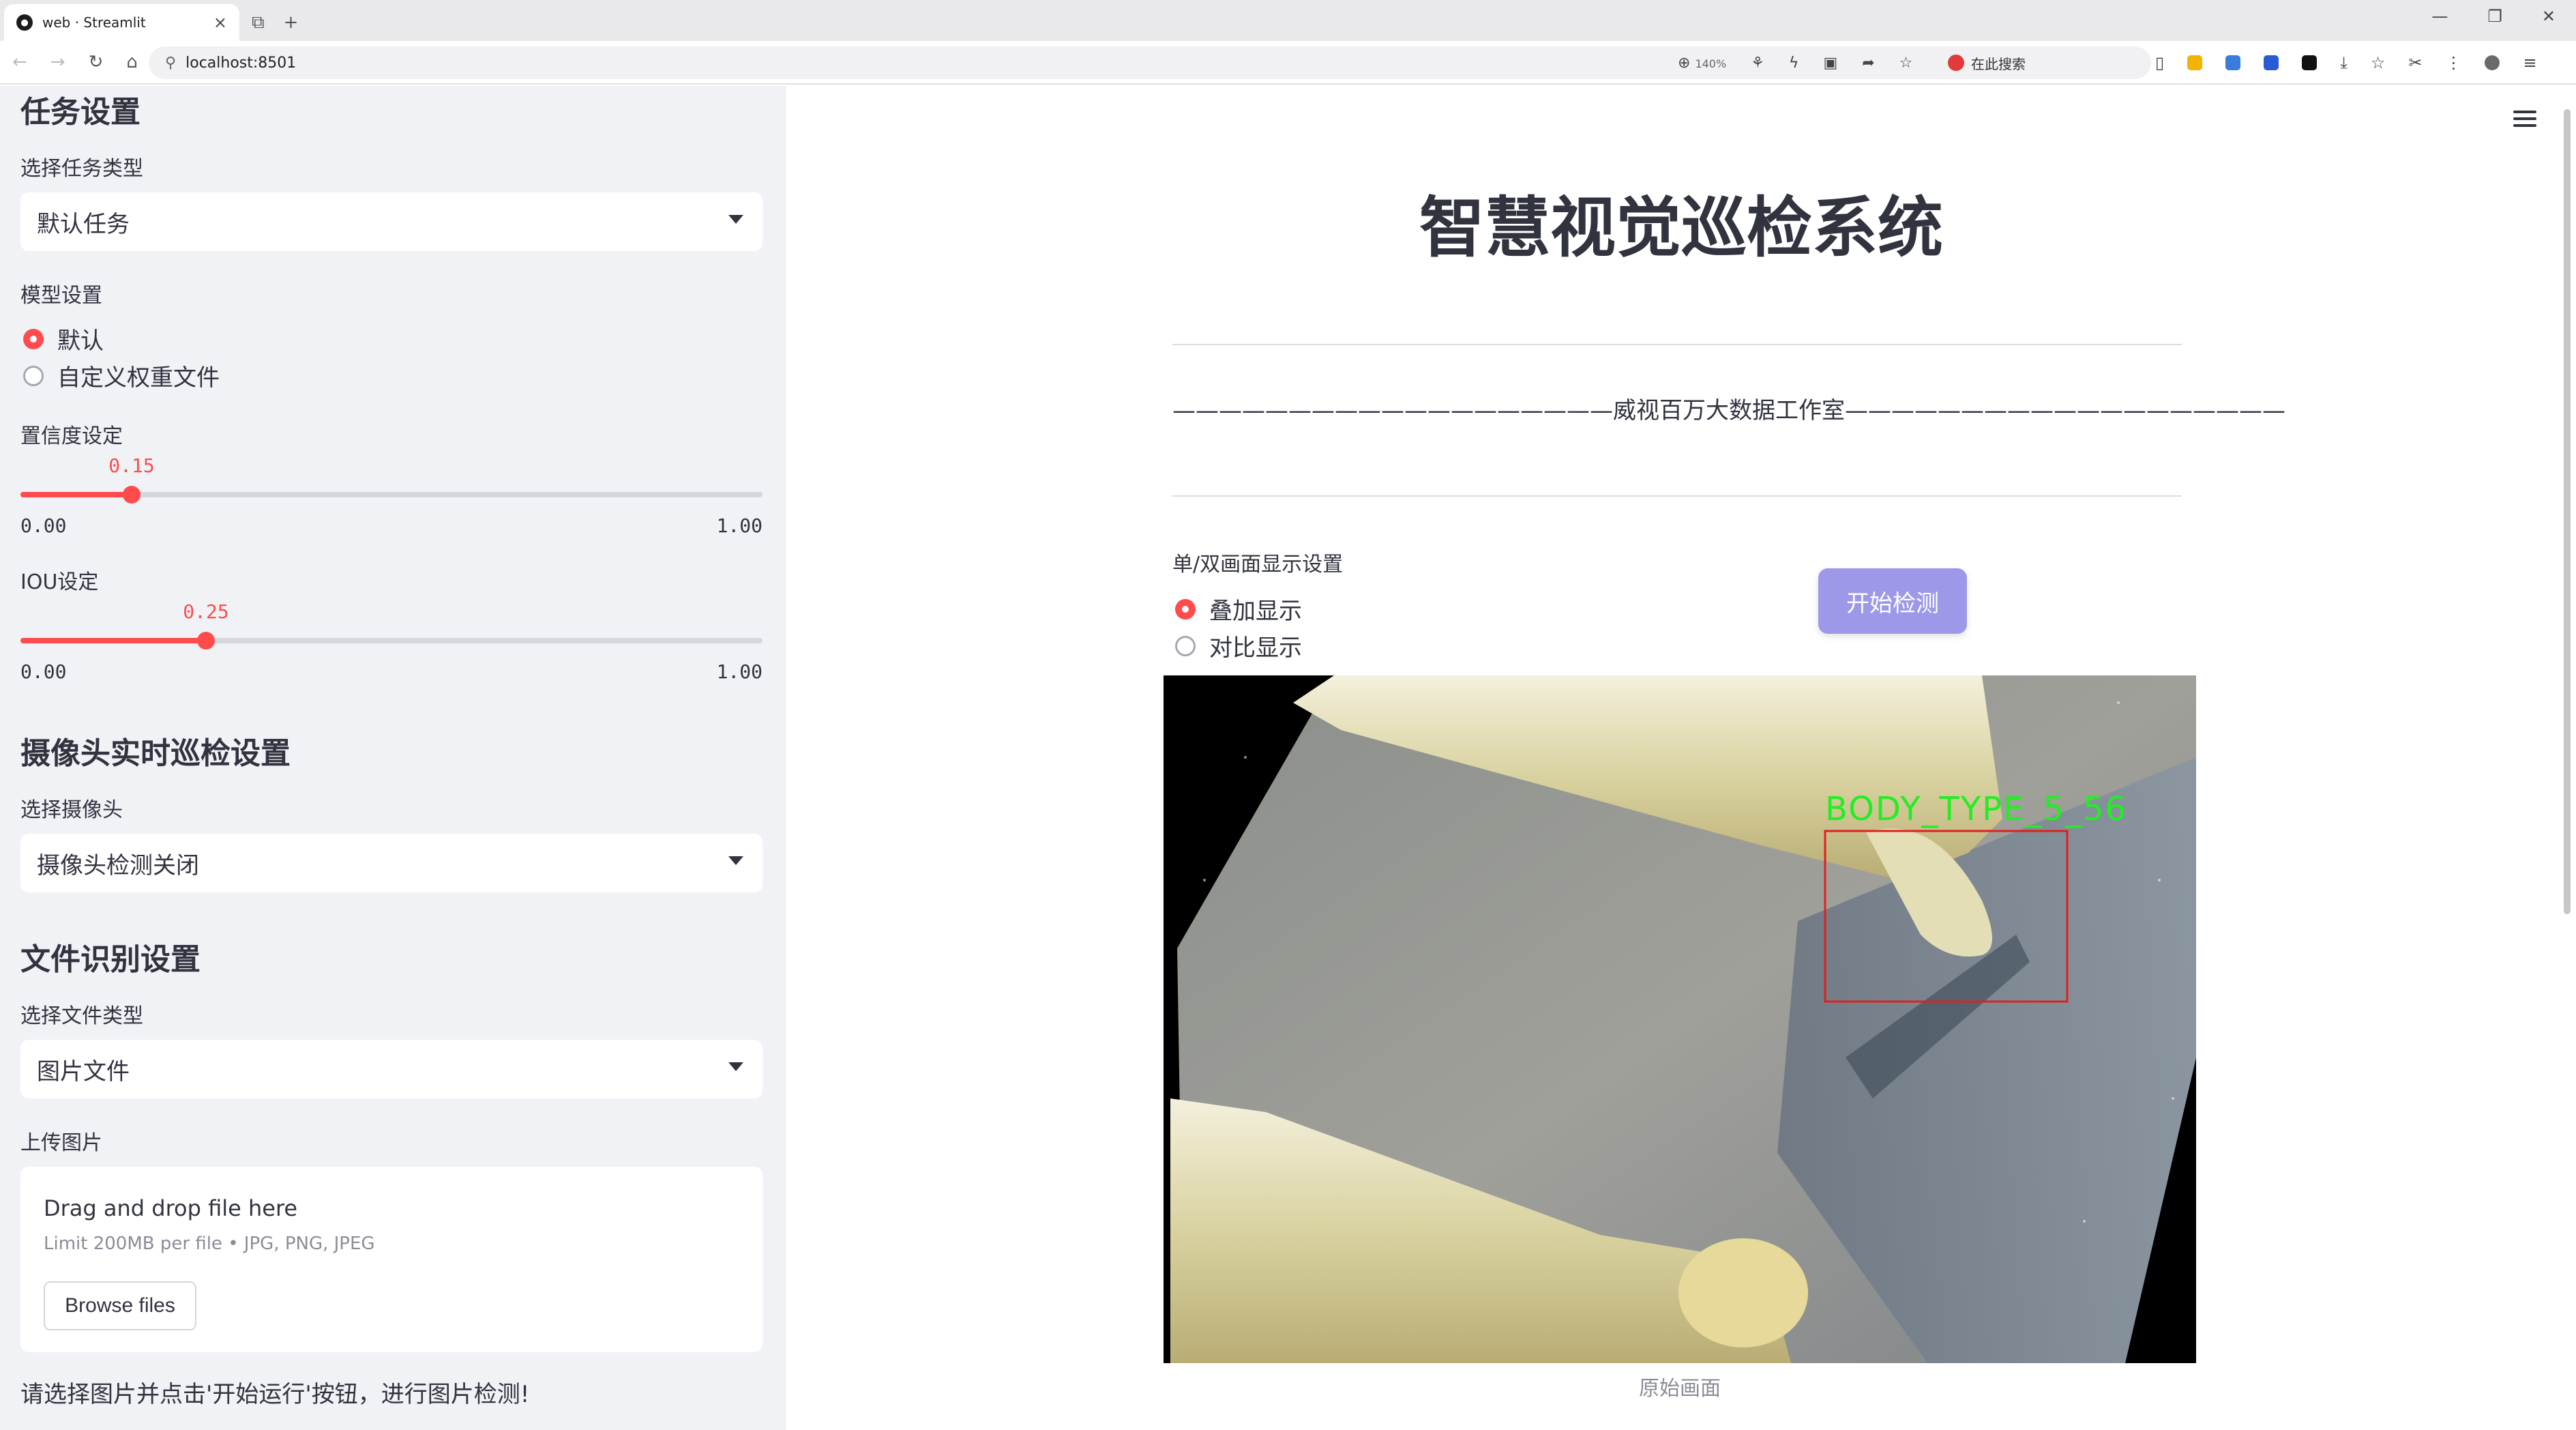 This screenshot has height=1430, width=2576. Describe the element at coordinates (1255, 648) in the screenshot. I see `radio-label: 对比显示` at that location.